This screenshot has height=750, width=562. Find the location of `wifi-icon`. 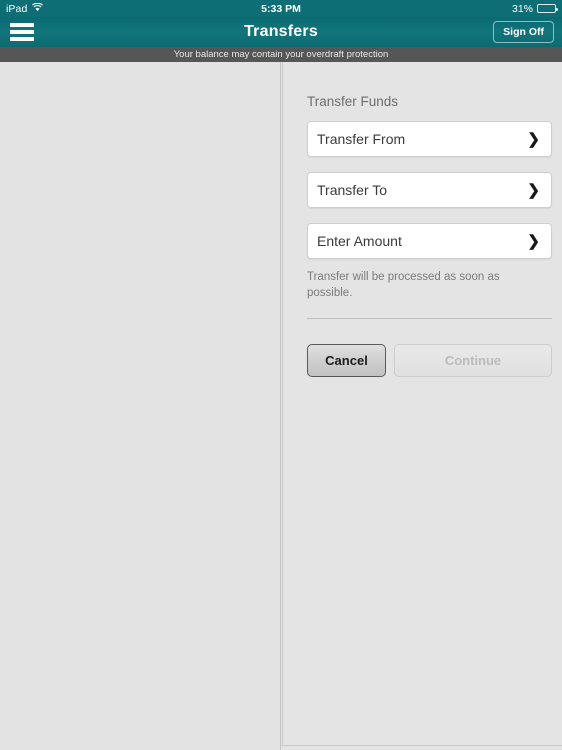

wifi-icon is located at coordinates (38, 8).